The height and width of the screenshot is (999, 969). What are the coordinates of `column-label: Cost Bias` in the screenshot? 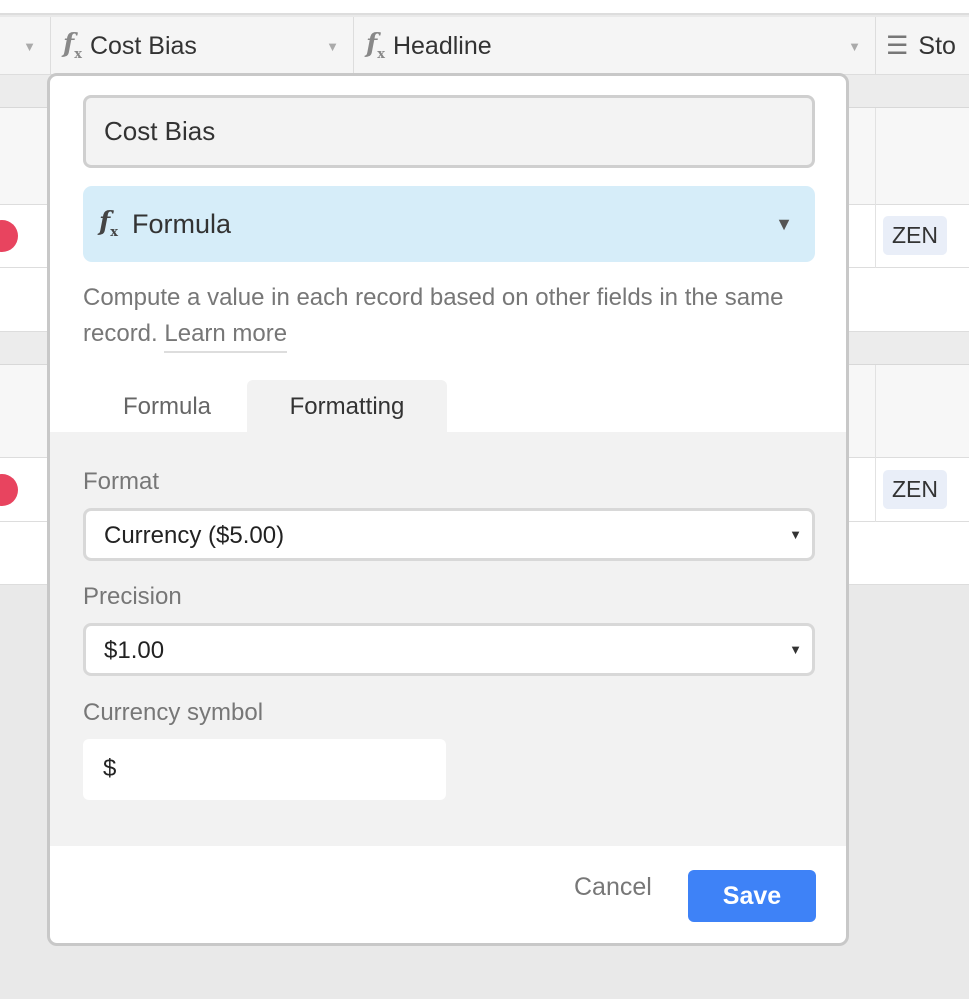 It's located at (143, 45).